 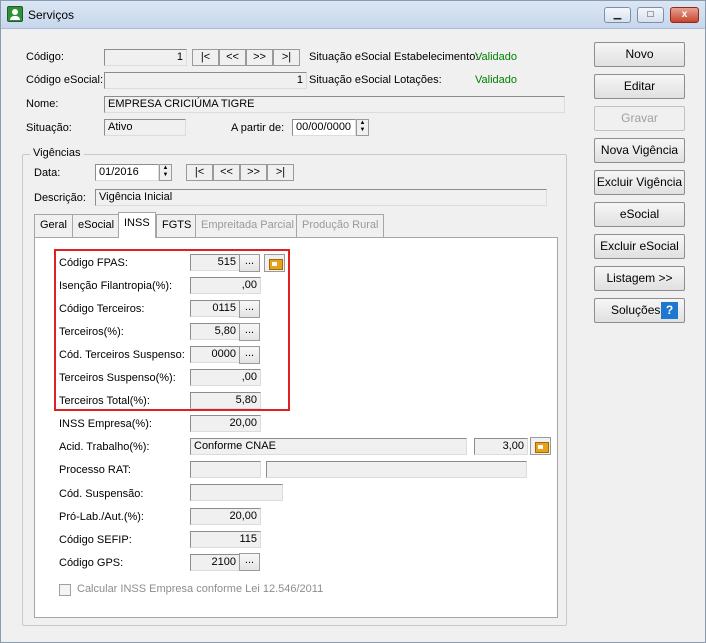 I want to click on data-spinner: ▲ ▼, so click(x=165, y=172).